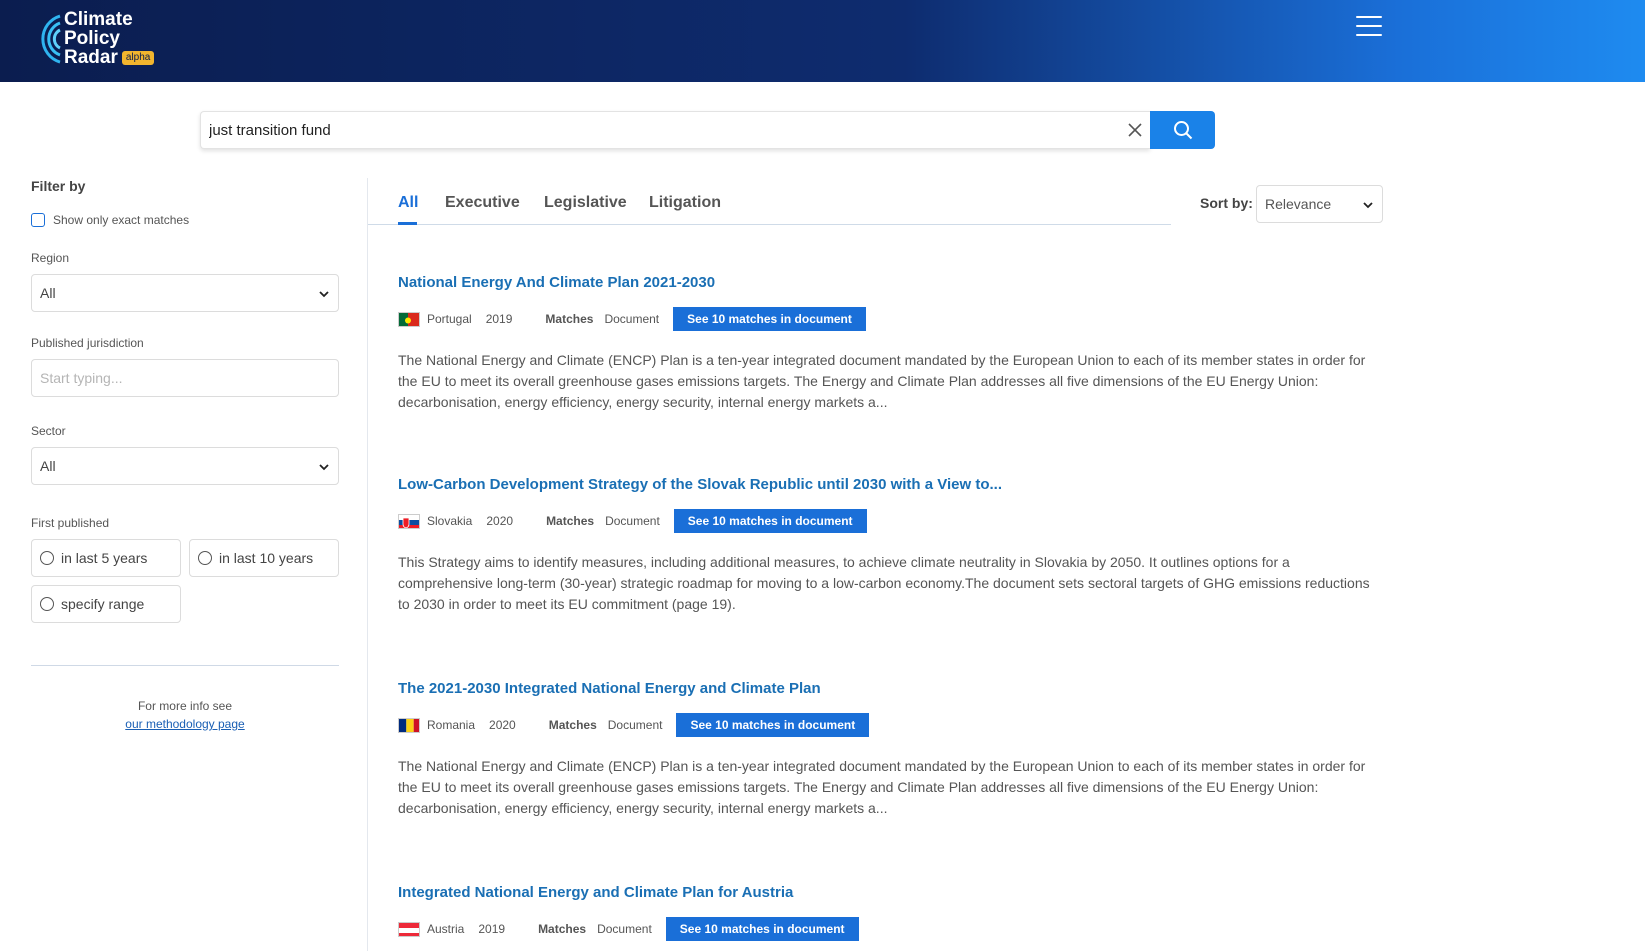  Describe the element at coordinates (48, 466) in the screenshot. I see `sector-value: All` at that location.